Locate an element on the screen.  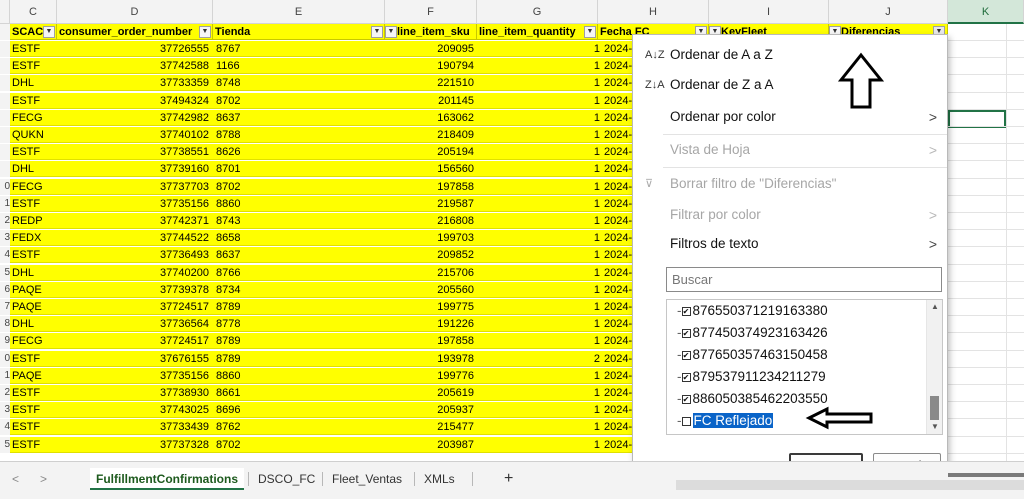
row-number: 6 is located at coordinates (5, 289).